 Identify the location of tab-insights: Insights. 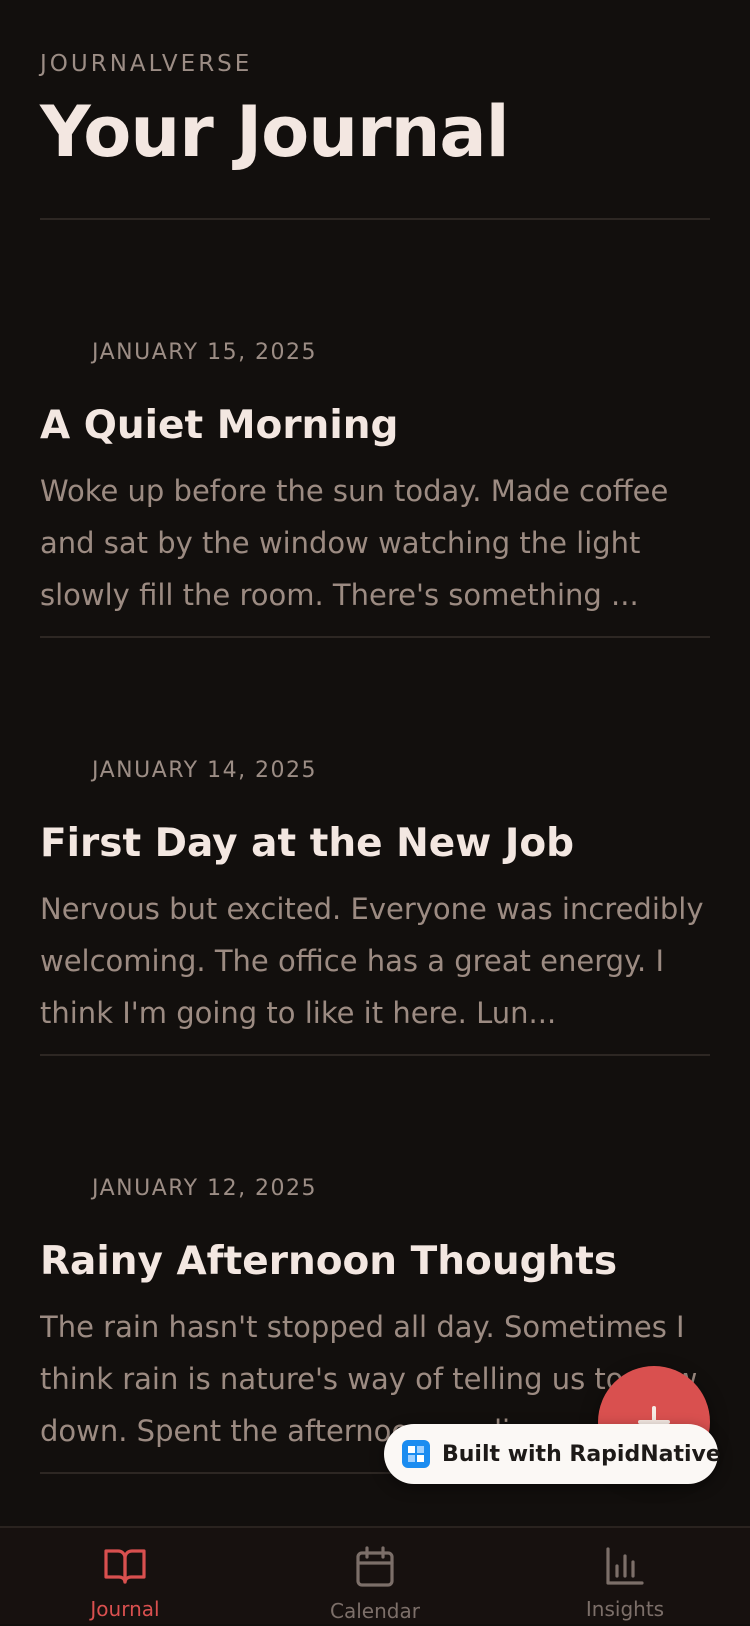
(625, 1577).